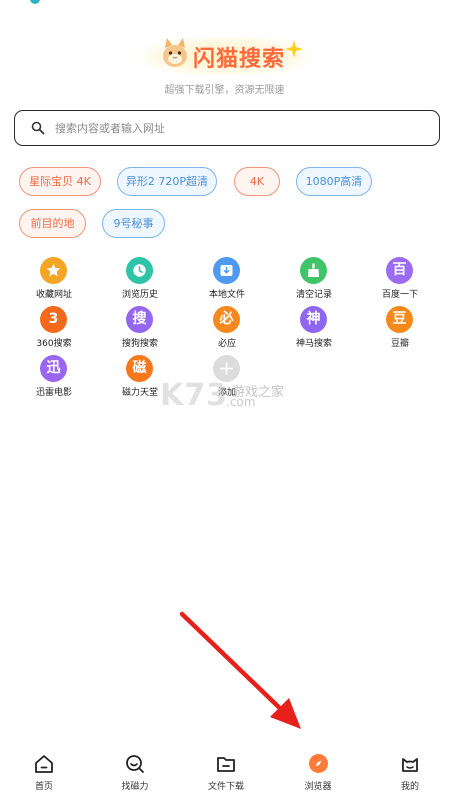  What do you see at coordinates (139, 344) in the screenshot?
I see `shortcut-label: 搜狗搜索` at bounding box center [139, 344].